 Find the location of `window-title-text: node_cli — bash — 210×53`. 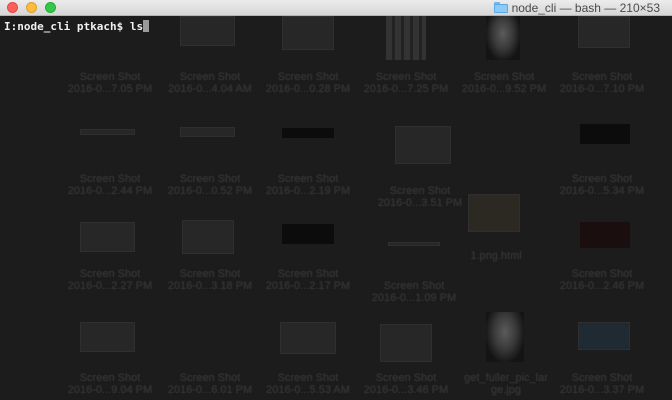

window-title-text: node_cli — bash — 210×53 is located at coordinates (585, 8).